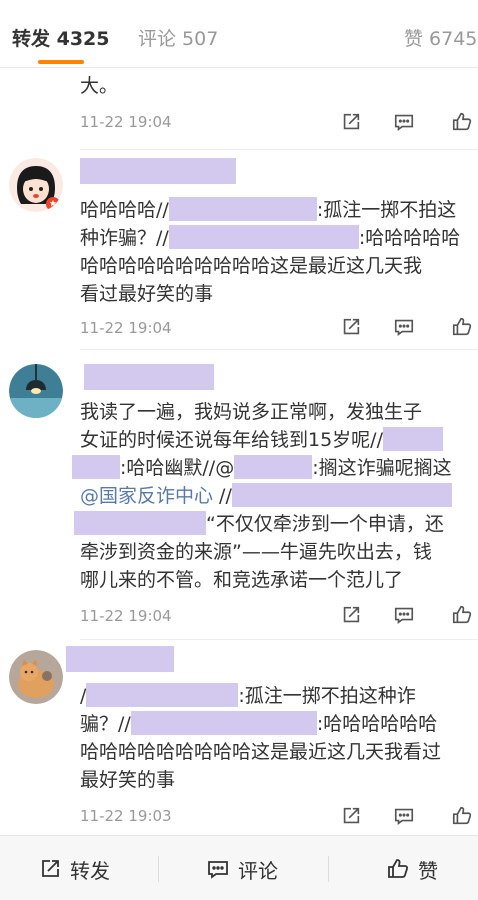 The width and height of the screenshot is (478, 900). I want to click on bottom-action-bar: 转发 评论 赞, so click(239, 867).